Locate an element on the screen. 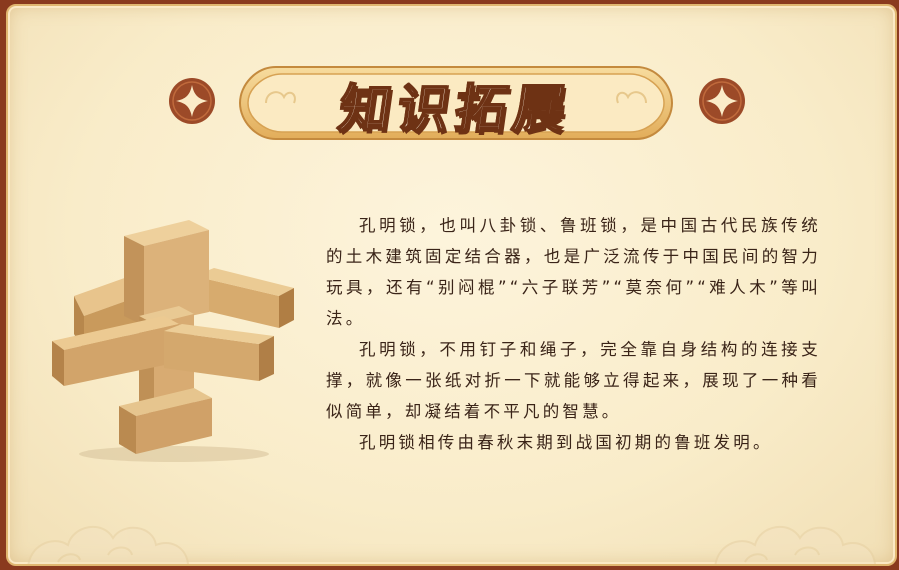  title-banner: 知识拓展 is located at coordinates (456, 103).